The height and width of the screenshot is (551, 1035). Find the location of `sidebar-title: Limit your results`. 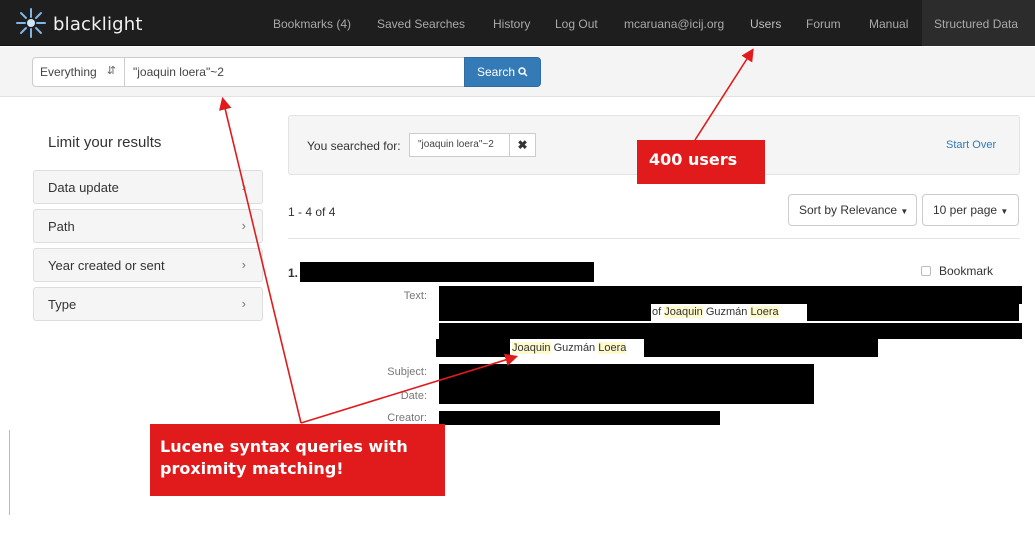

sidebar-title: Limit your results is located at coordinates (105, 142).